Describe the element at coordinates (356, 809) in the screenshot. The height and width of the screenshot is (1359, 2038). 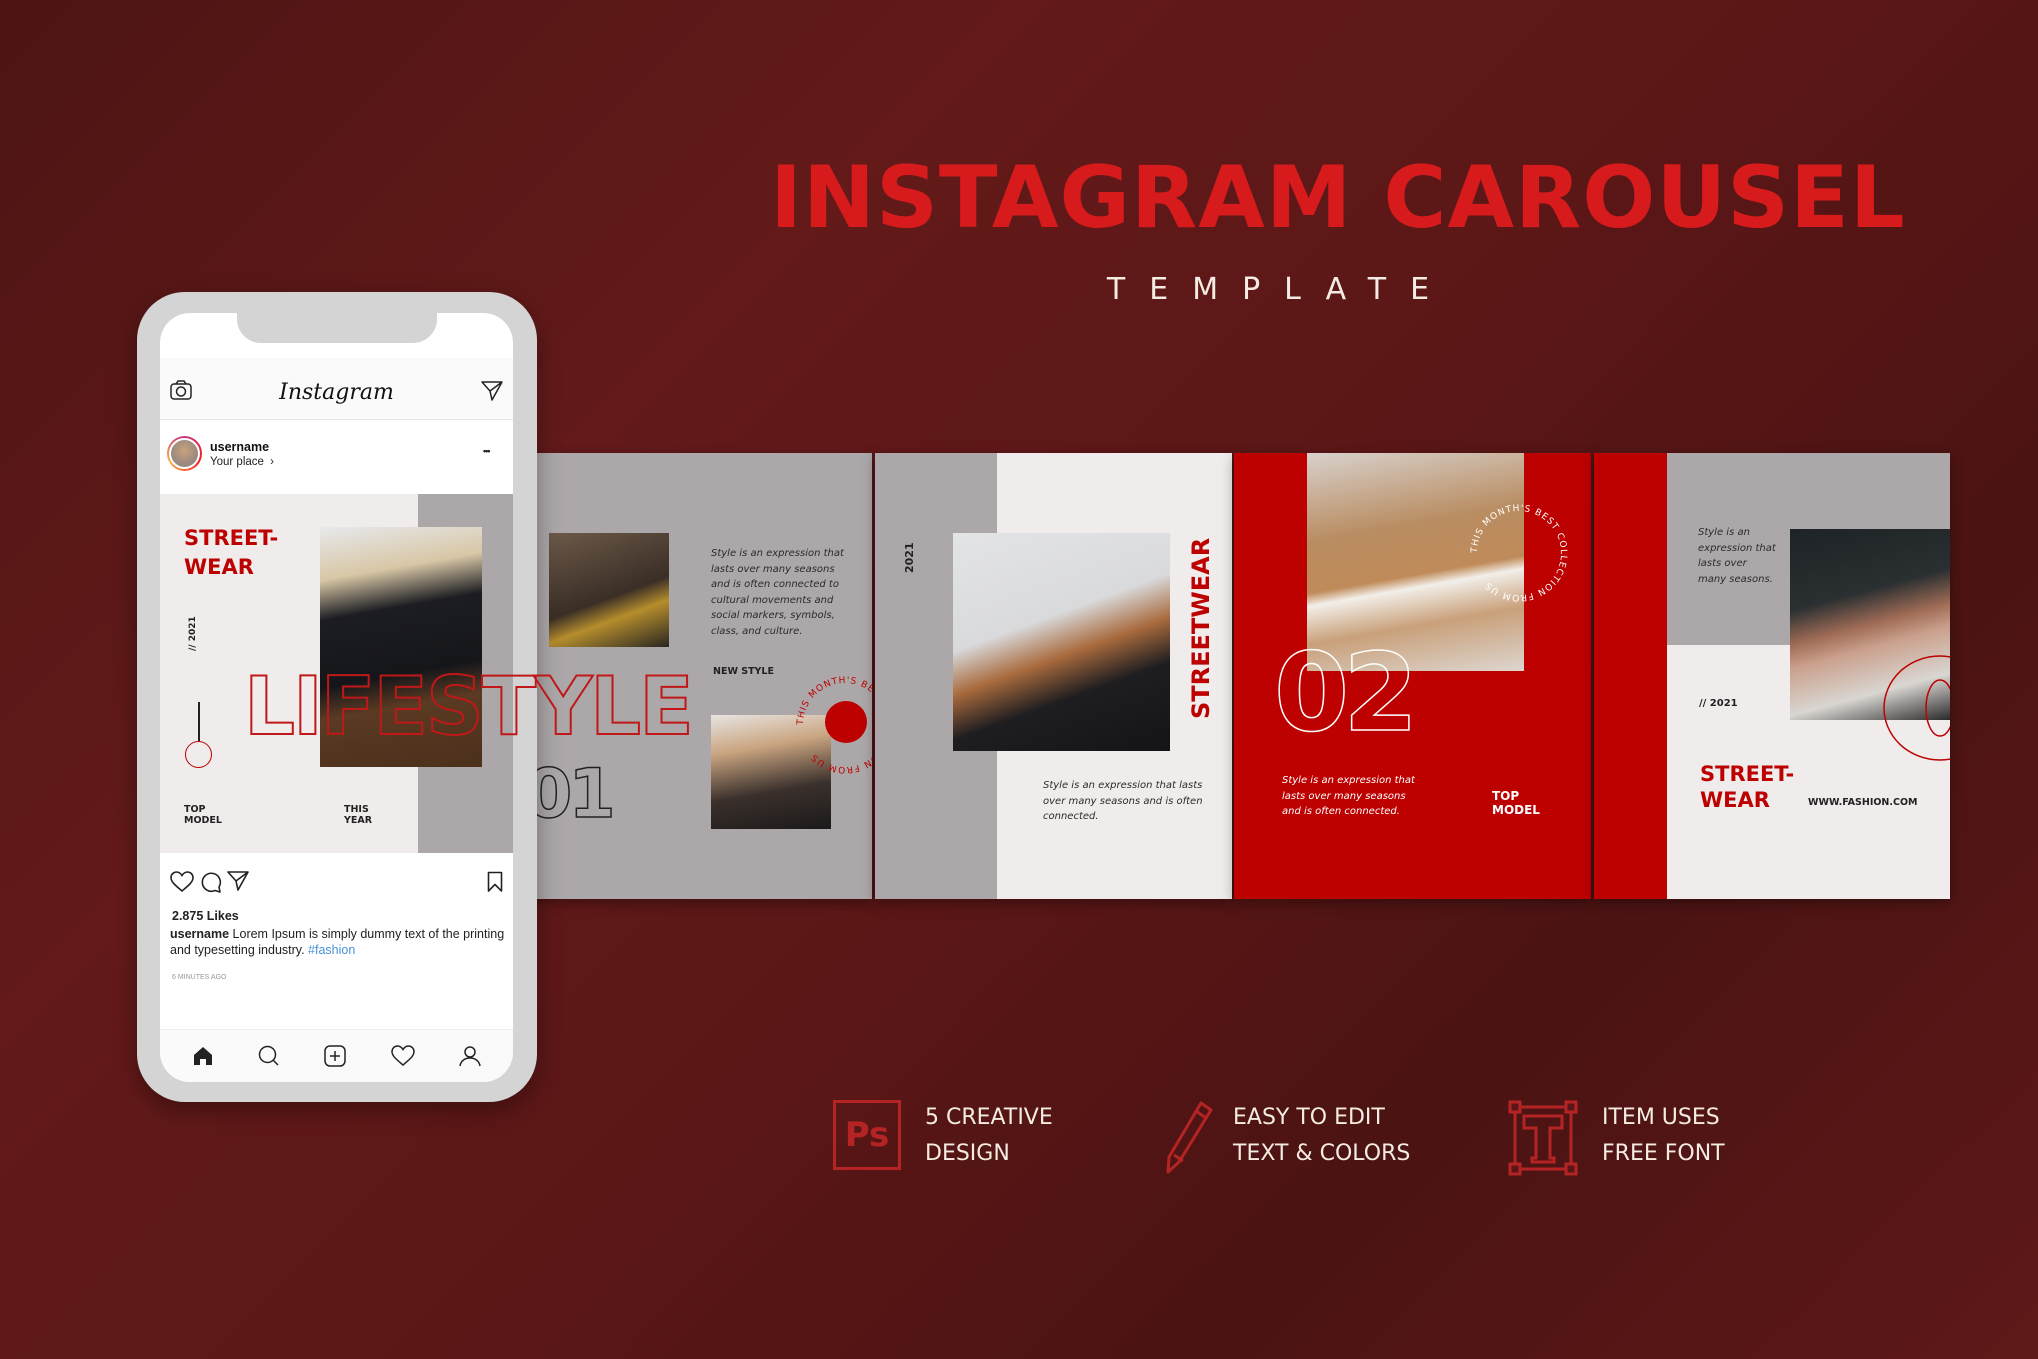
I see `slide-1-label-right-1: THIS` at that location.